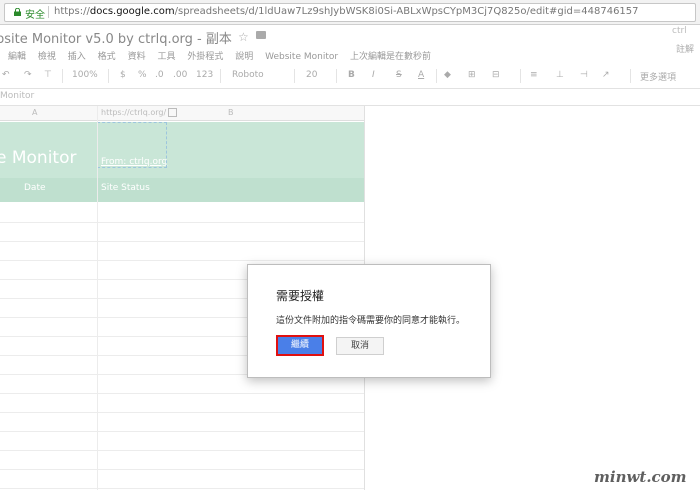  I want to click on redo-icon: ↷, so click(28, 75).